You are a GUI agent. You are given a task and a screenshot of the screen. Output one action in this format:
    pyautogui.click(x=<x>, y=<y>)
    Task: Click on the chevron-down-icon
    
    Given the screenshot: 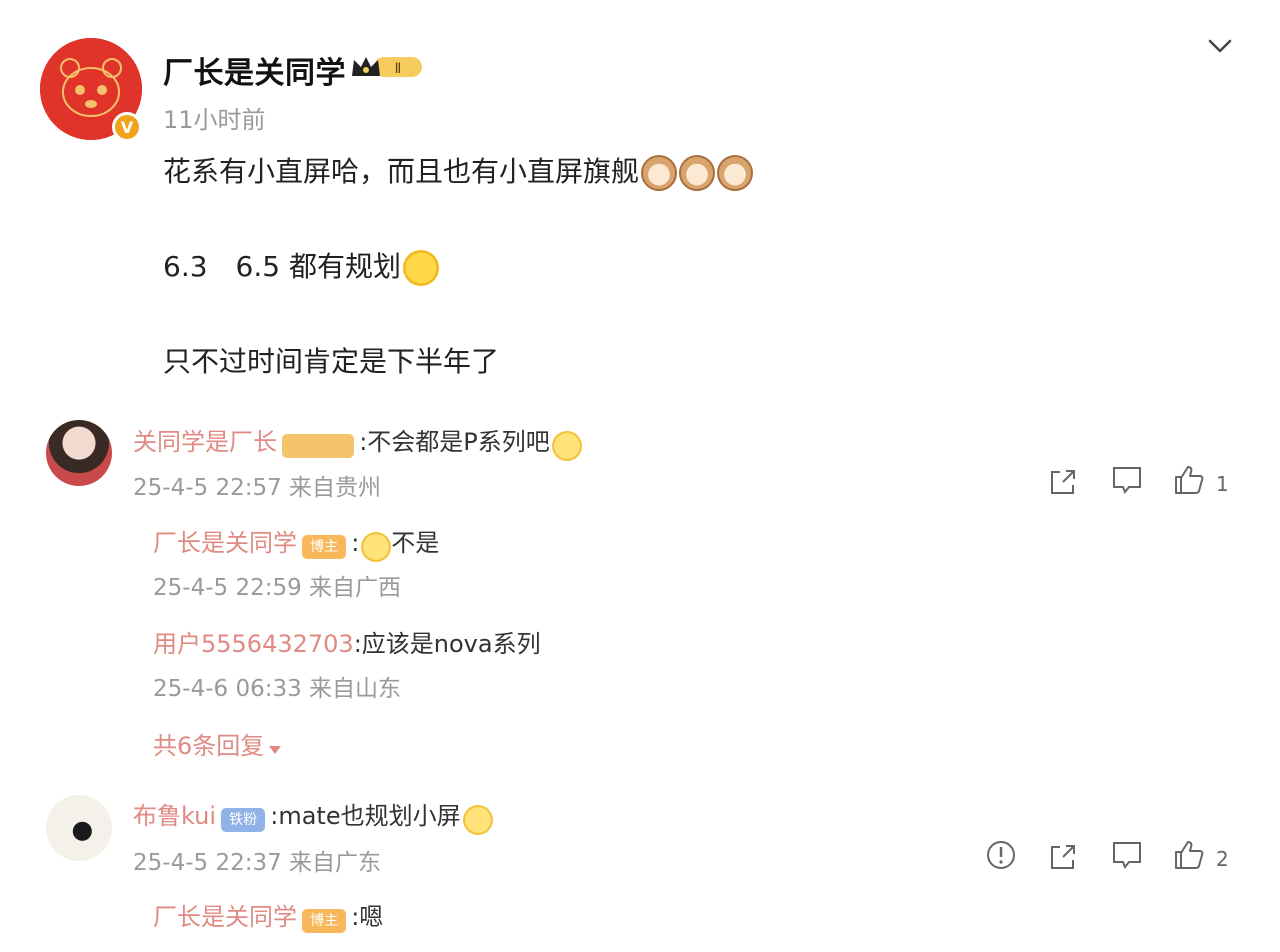 What is the action you would take?
    pyautogui.click(x=1220, y=46)
    